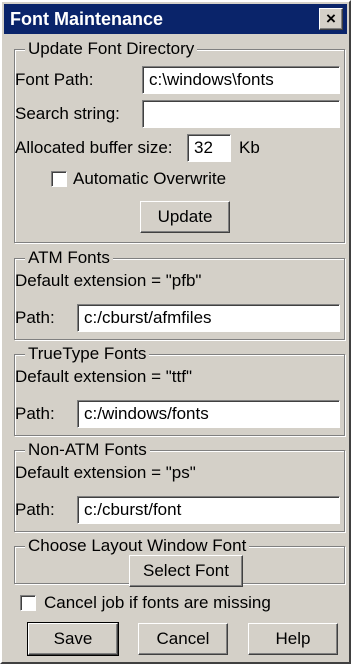 The width and height of the screenshot is (351, 664). What do you see at coordinates (111, 49) in the screenshot?
I see `update-font-directory-legend: Update Font Directory` at bounding box center [111, 49].